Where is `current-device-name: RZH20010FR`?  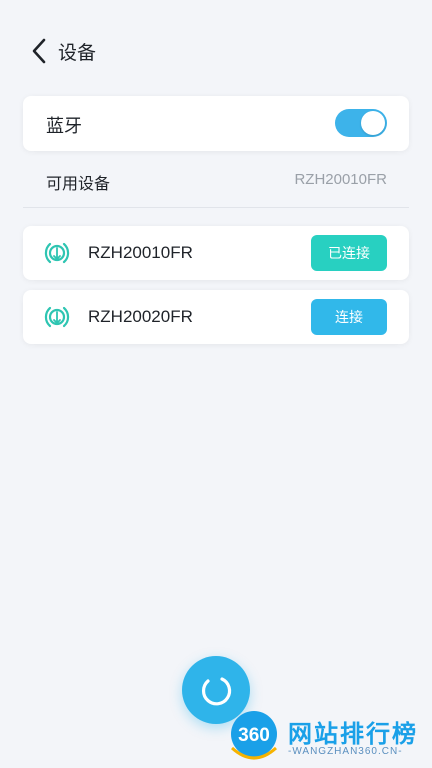 current-device-name: RZH20010FR is located at coordinates (340, 179).